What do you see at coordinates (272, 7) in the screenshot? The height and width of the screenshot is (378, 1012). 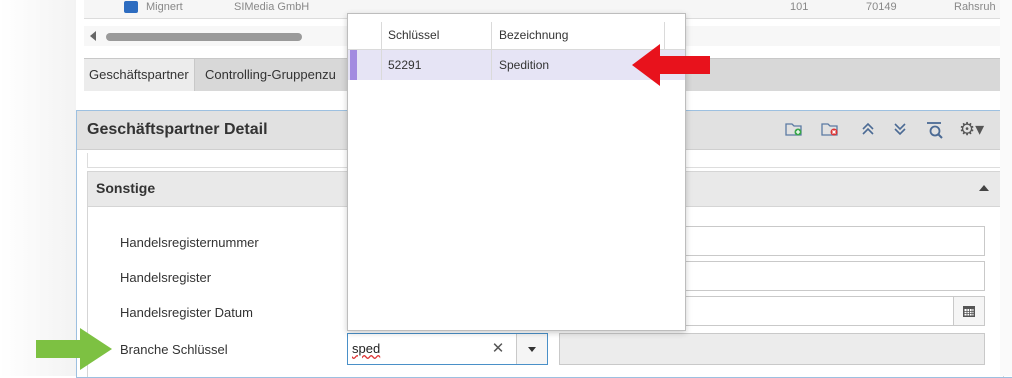 I see `table-cell: SIMedia GmbH` at bounding box center [272, 7].